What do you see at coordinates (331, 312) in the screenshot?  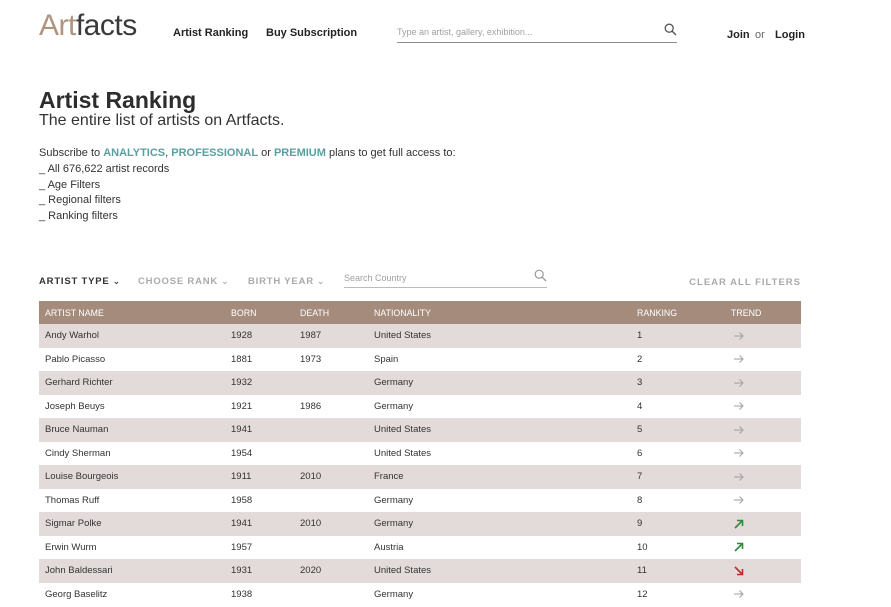 I see `column-death: DEATH` at bounding box center [331, 312].